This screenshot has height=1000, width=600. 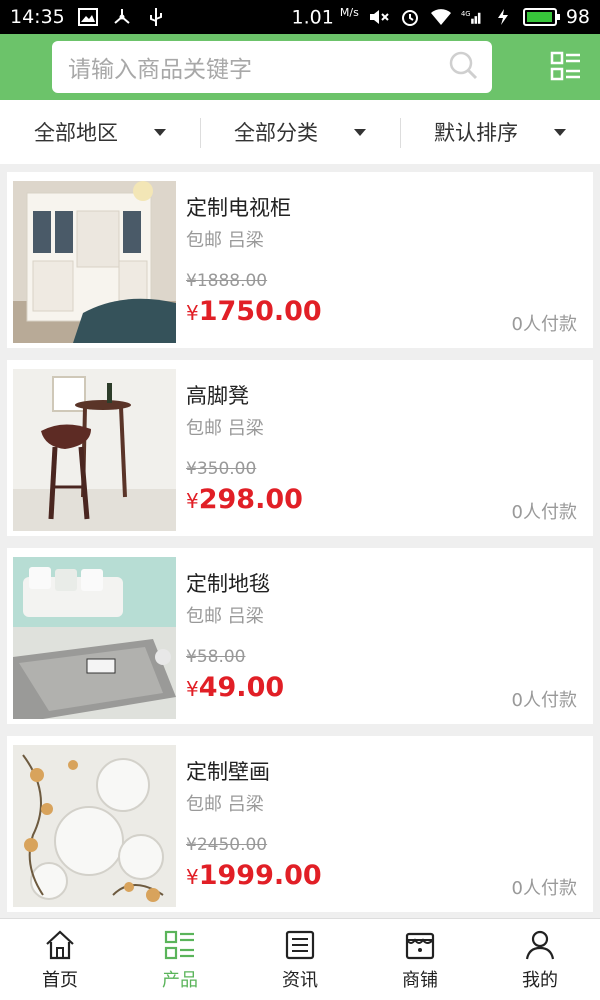 I want to click on home-icon, so click(x=60, y=944).